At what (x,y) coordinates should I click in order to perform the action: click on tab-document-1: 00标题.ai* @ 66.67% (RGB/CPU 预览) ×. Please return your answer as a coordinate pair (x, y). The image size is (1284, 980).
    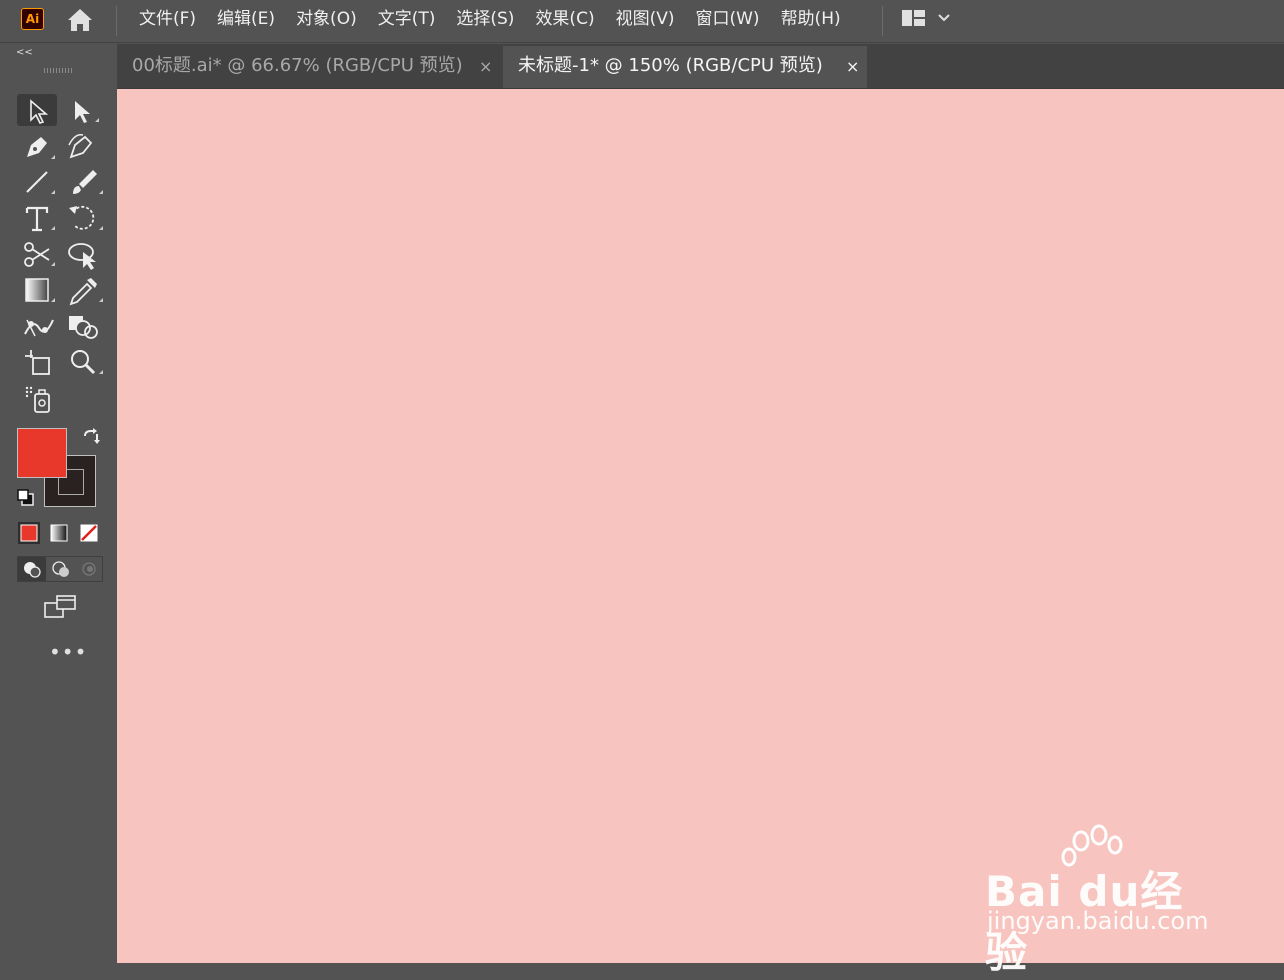
    Looking at the image, I should click on (309, 67).